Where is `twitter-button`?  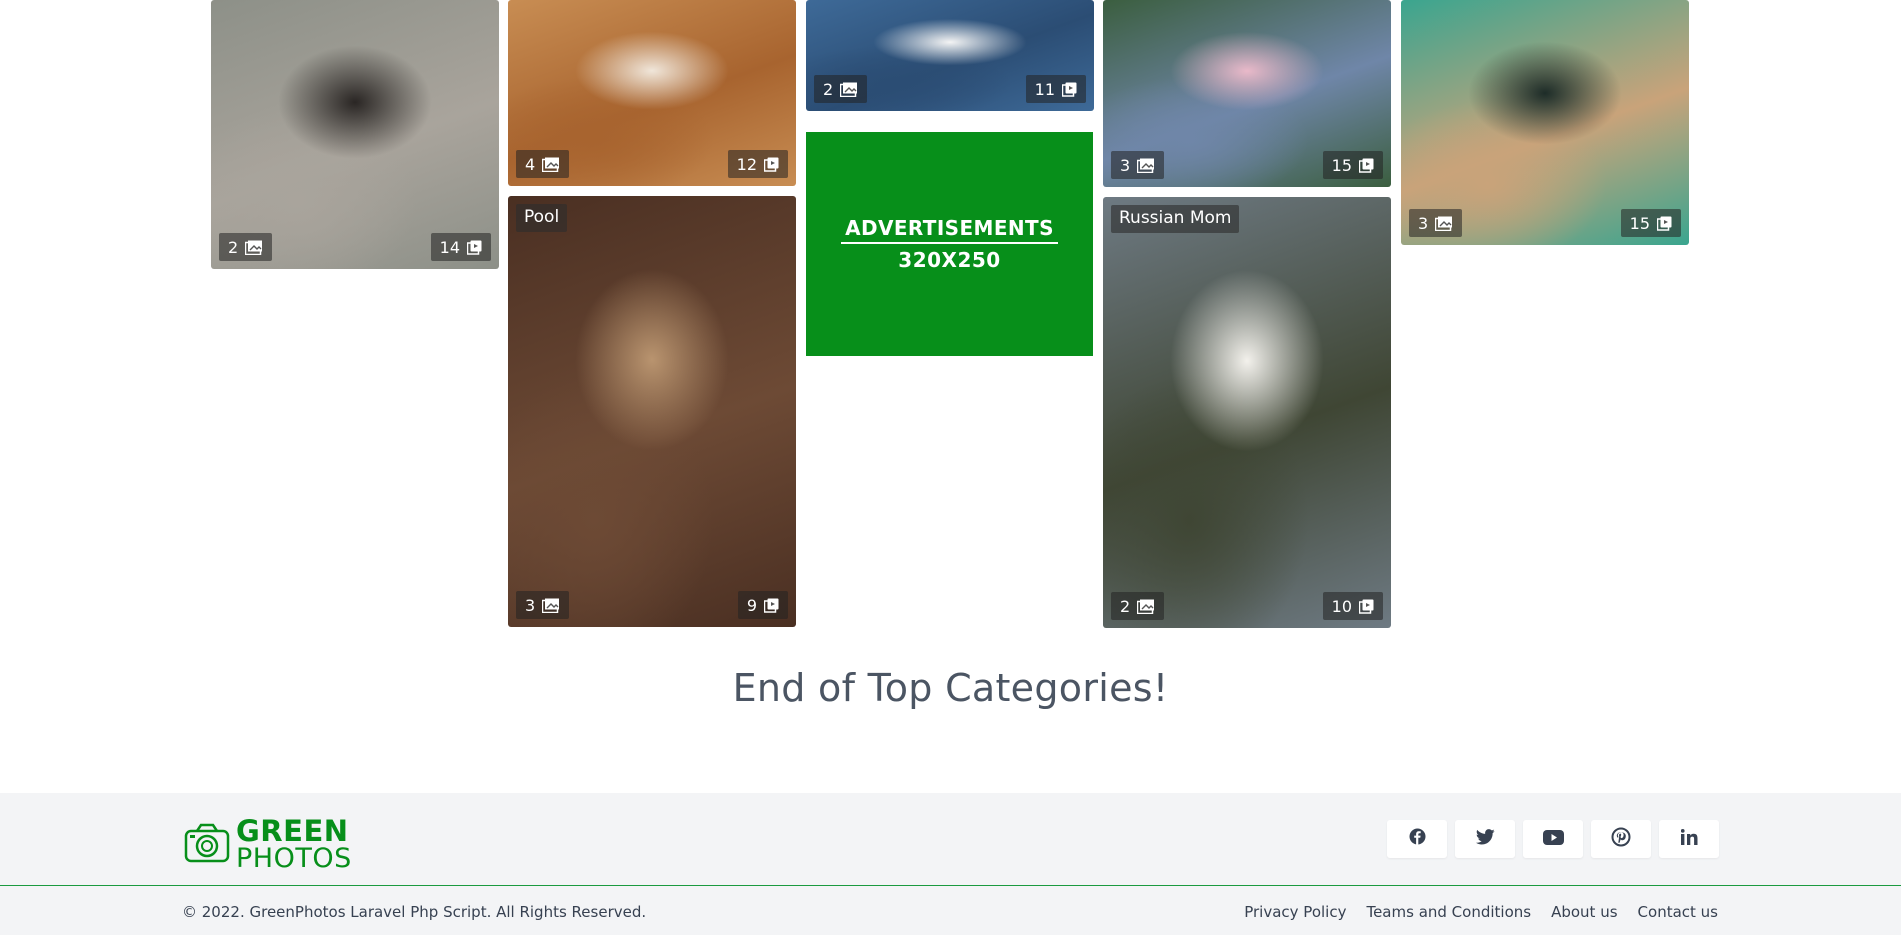
twitter-button is located at coordinates (1485, 839).